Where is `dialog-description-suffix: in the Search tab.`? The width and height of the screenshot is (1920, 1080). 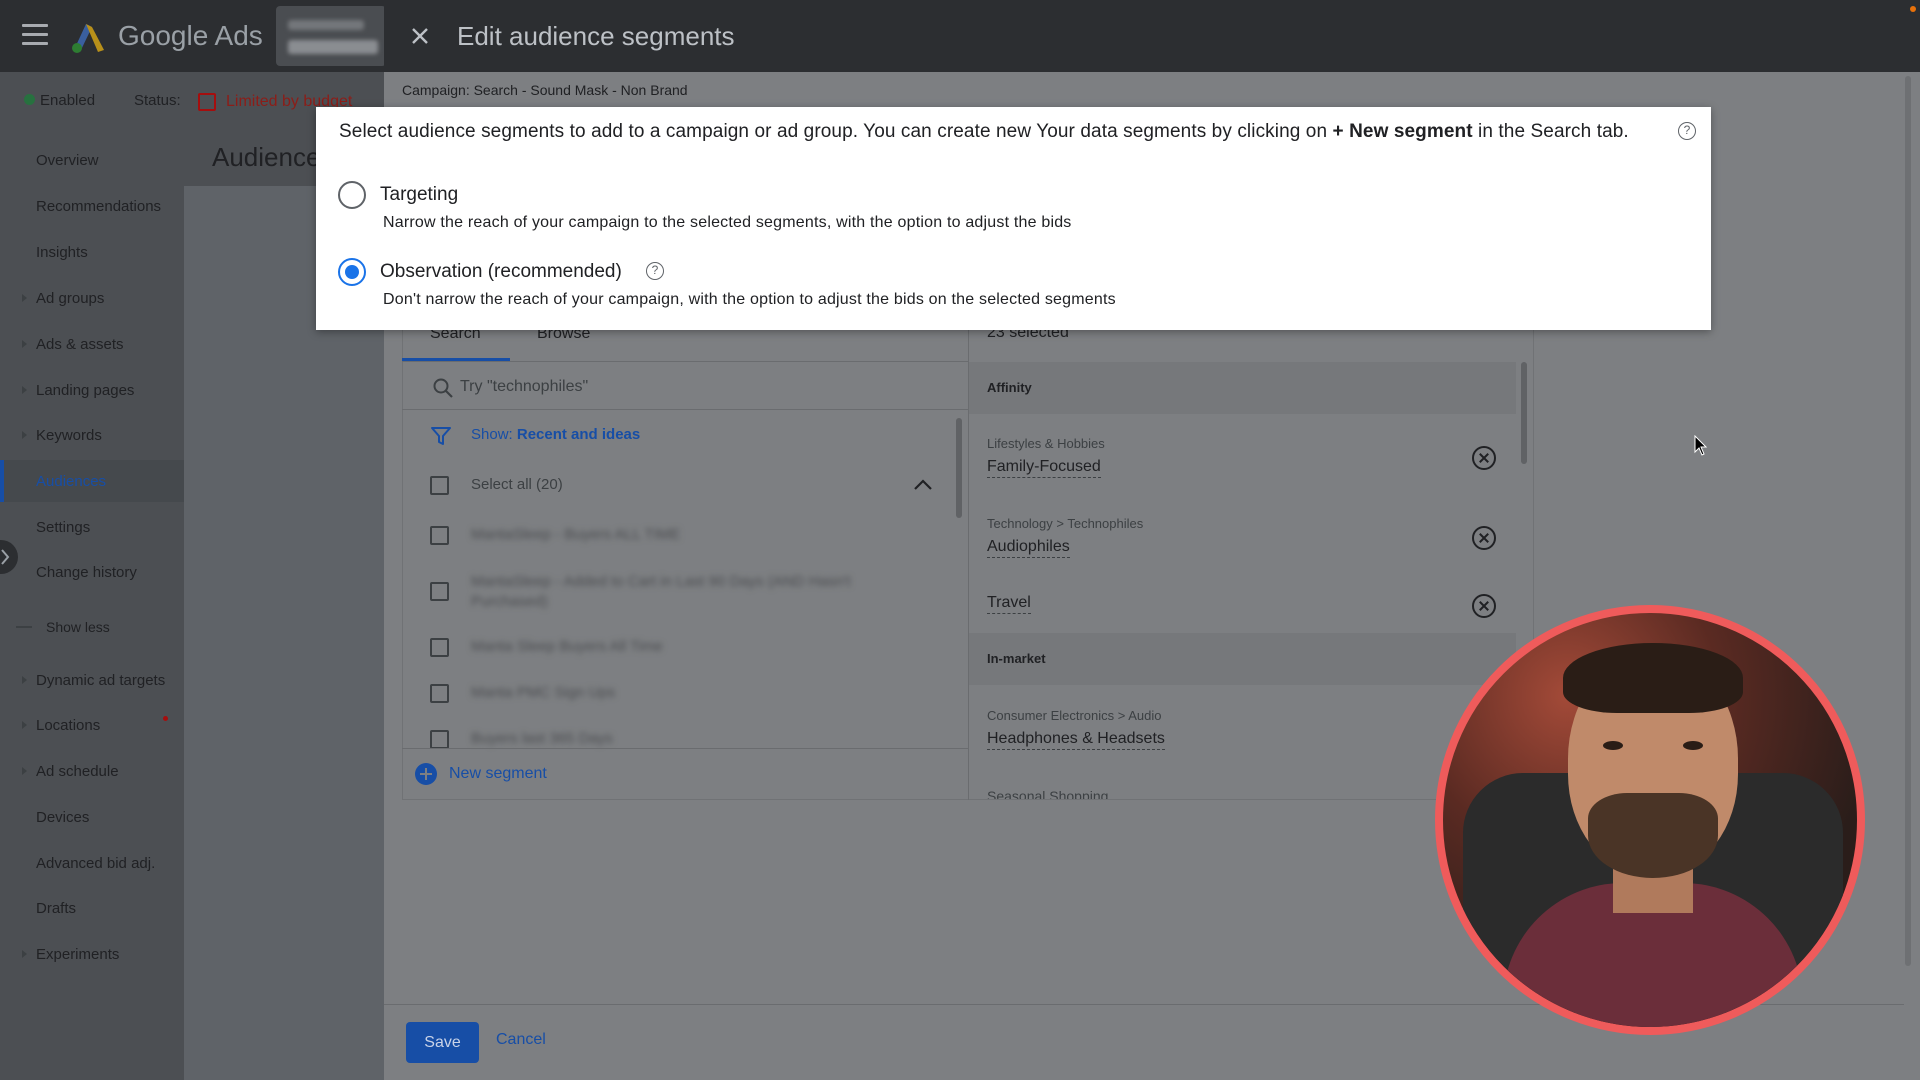 dialog-description-suffix: in the Search tab. is located at coordinates (1550, 131).